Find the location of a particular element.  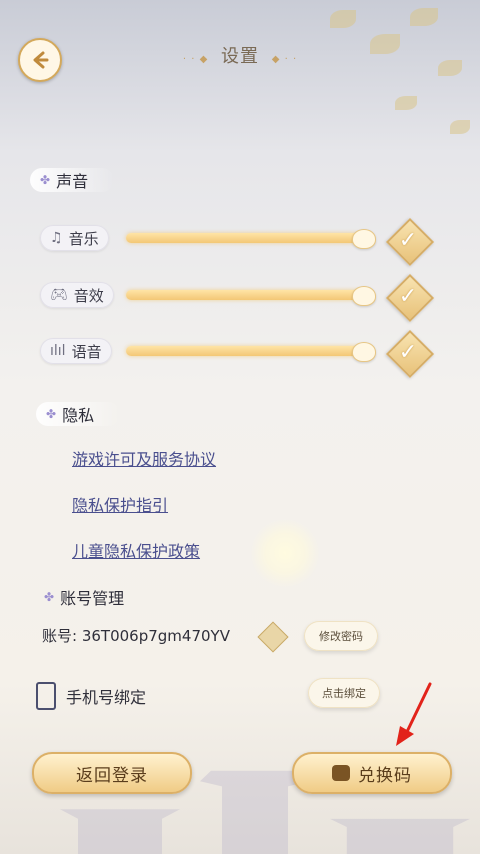

return-login-button: 返回登录 is located at coordinates (112, 773).